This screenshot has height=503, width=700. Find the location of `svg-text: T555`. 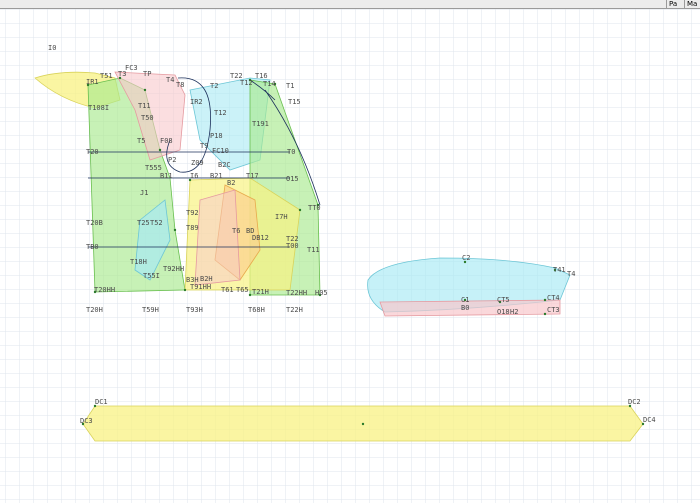

svg-text: T555 is located at coordinates (153, 168).